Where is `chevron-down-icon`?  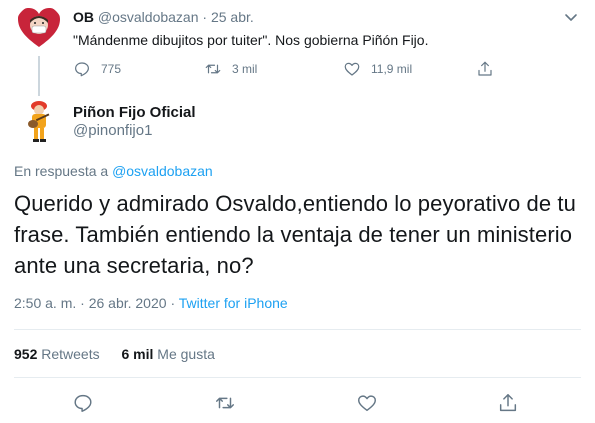
chevron-down-icon is located at coordinates (571, 17).